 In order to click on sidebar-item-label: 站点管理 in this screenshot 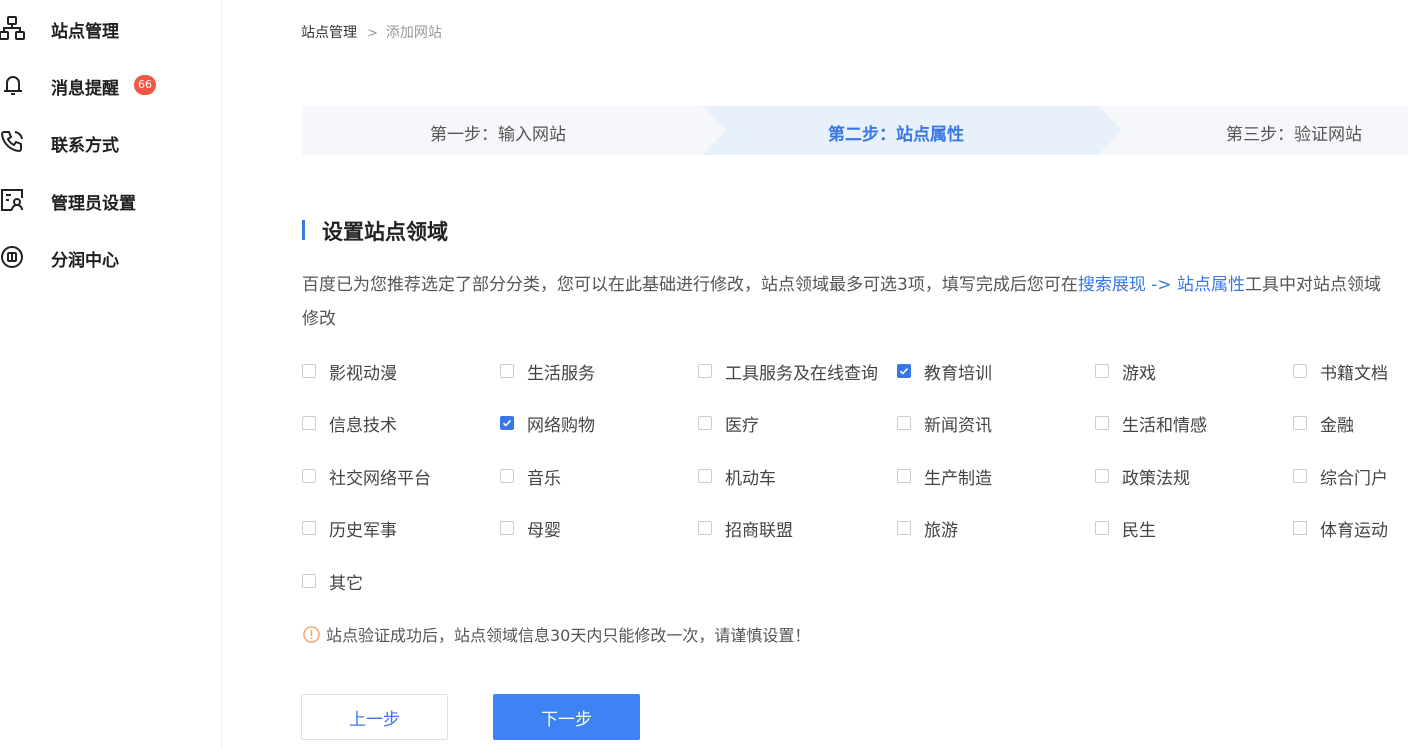, I will do `click(85, 32)`.